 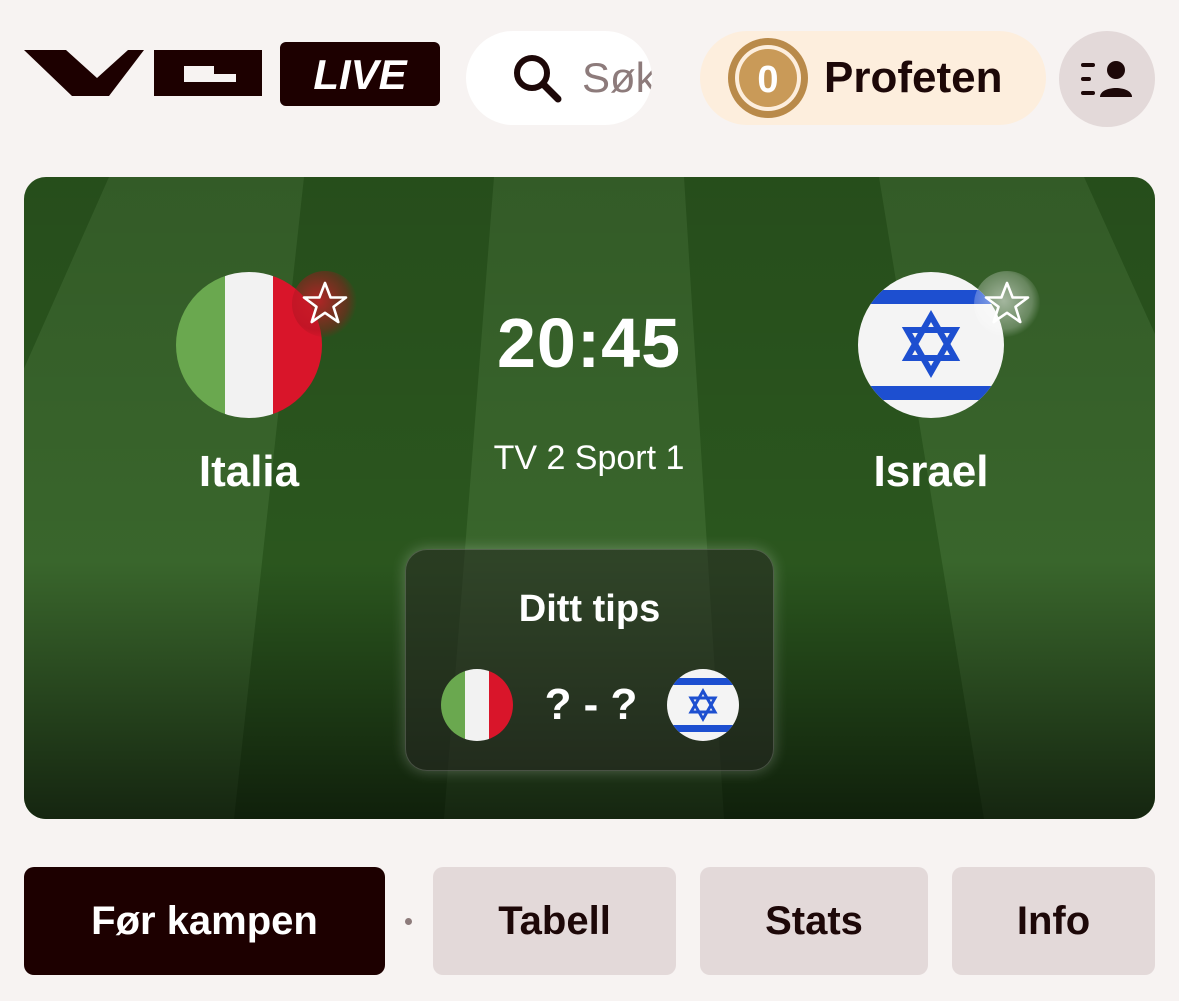 I want to click on israel-flag-icon, so click(x=703, y=705).